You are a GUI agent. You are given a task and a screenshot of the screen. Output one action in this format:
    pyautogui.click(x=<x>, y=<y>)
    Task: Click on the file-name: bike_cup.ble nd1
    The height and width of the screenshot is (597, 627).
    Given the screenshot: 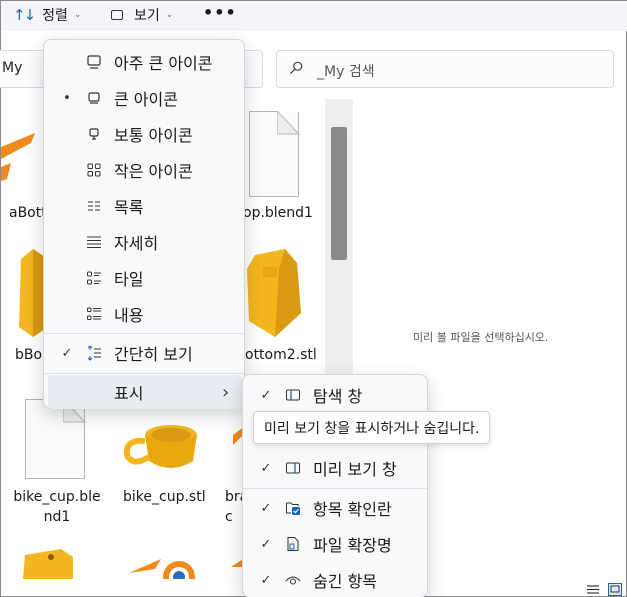 What is the action you would take?
    pyautogui.click(x=57, y=507)
    